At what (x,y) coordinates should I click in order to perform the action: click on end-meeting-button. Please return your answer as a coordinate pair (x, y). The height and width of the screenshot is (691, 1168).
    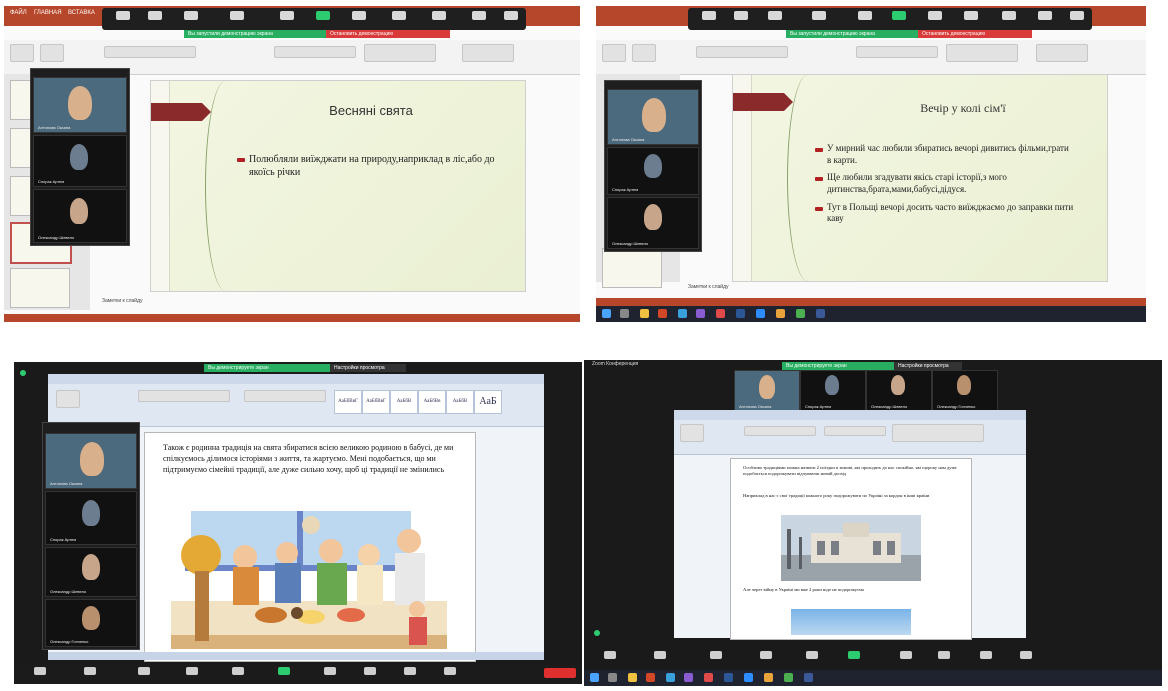
    Looking at the image, I should click on (560, 673).